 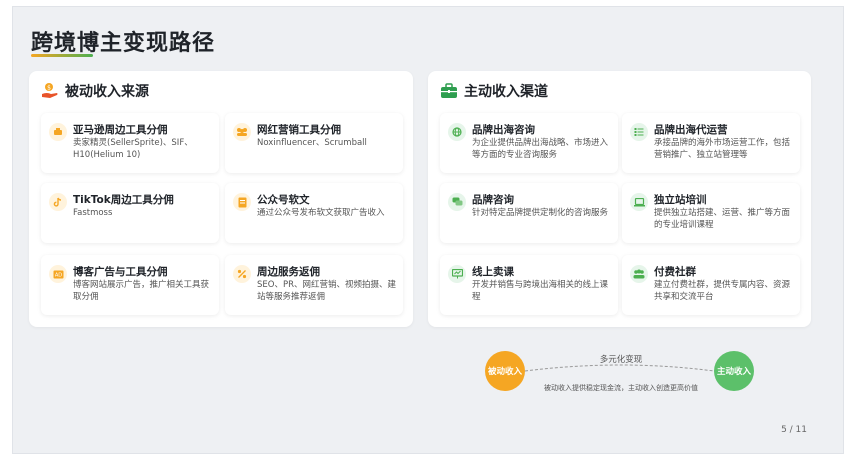 What do you see at coordinates (93, 213) in the screenshot?
I see `card-desc: Fastmoss` at bounding box center [93, 213].